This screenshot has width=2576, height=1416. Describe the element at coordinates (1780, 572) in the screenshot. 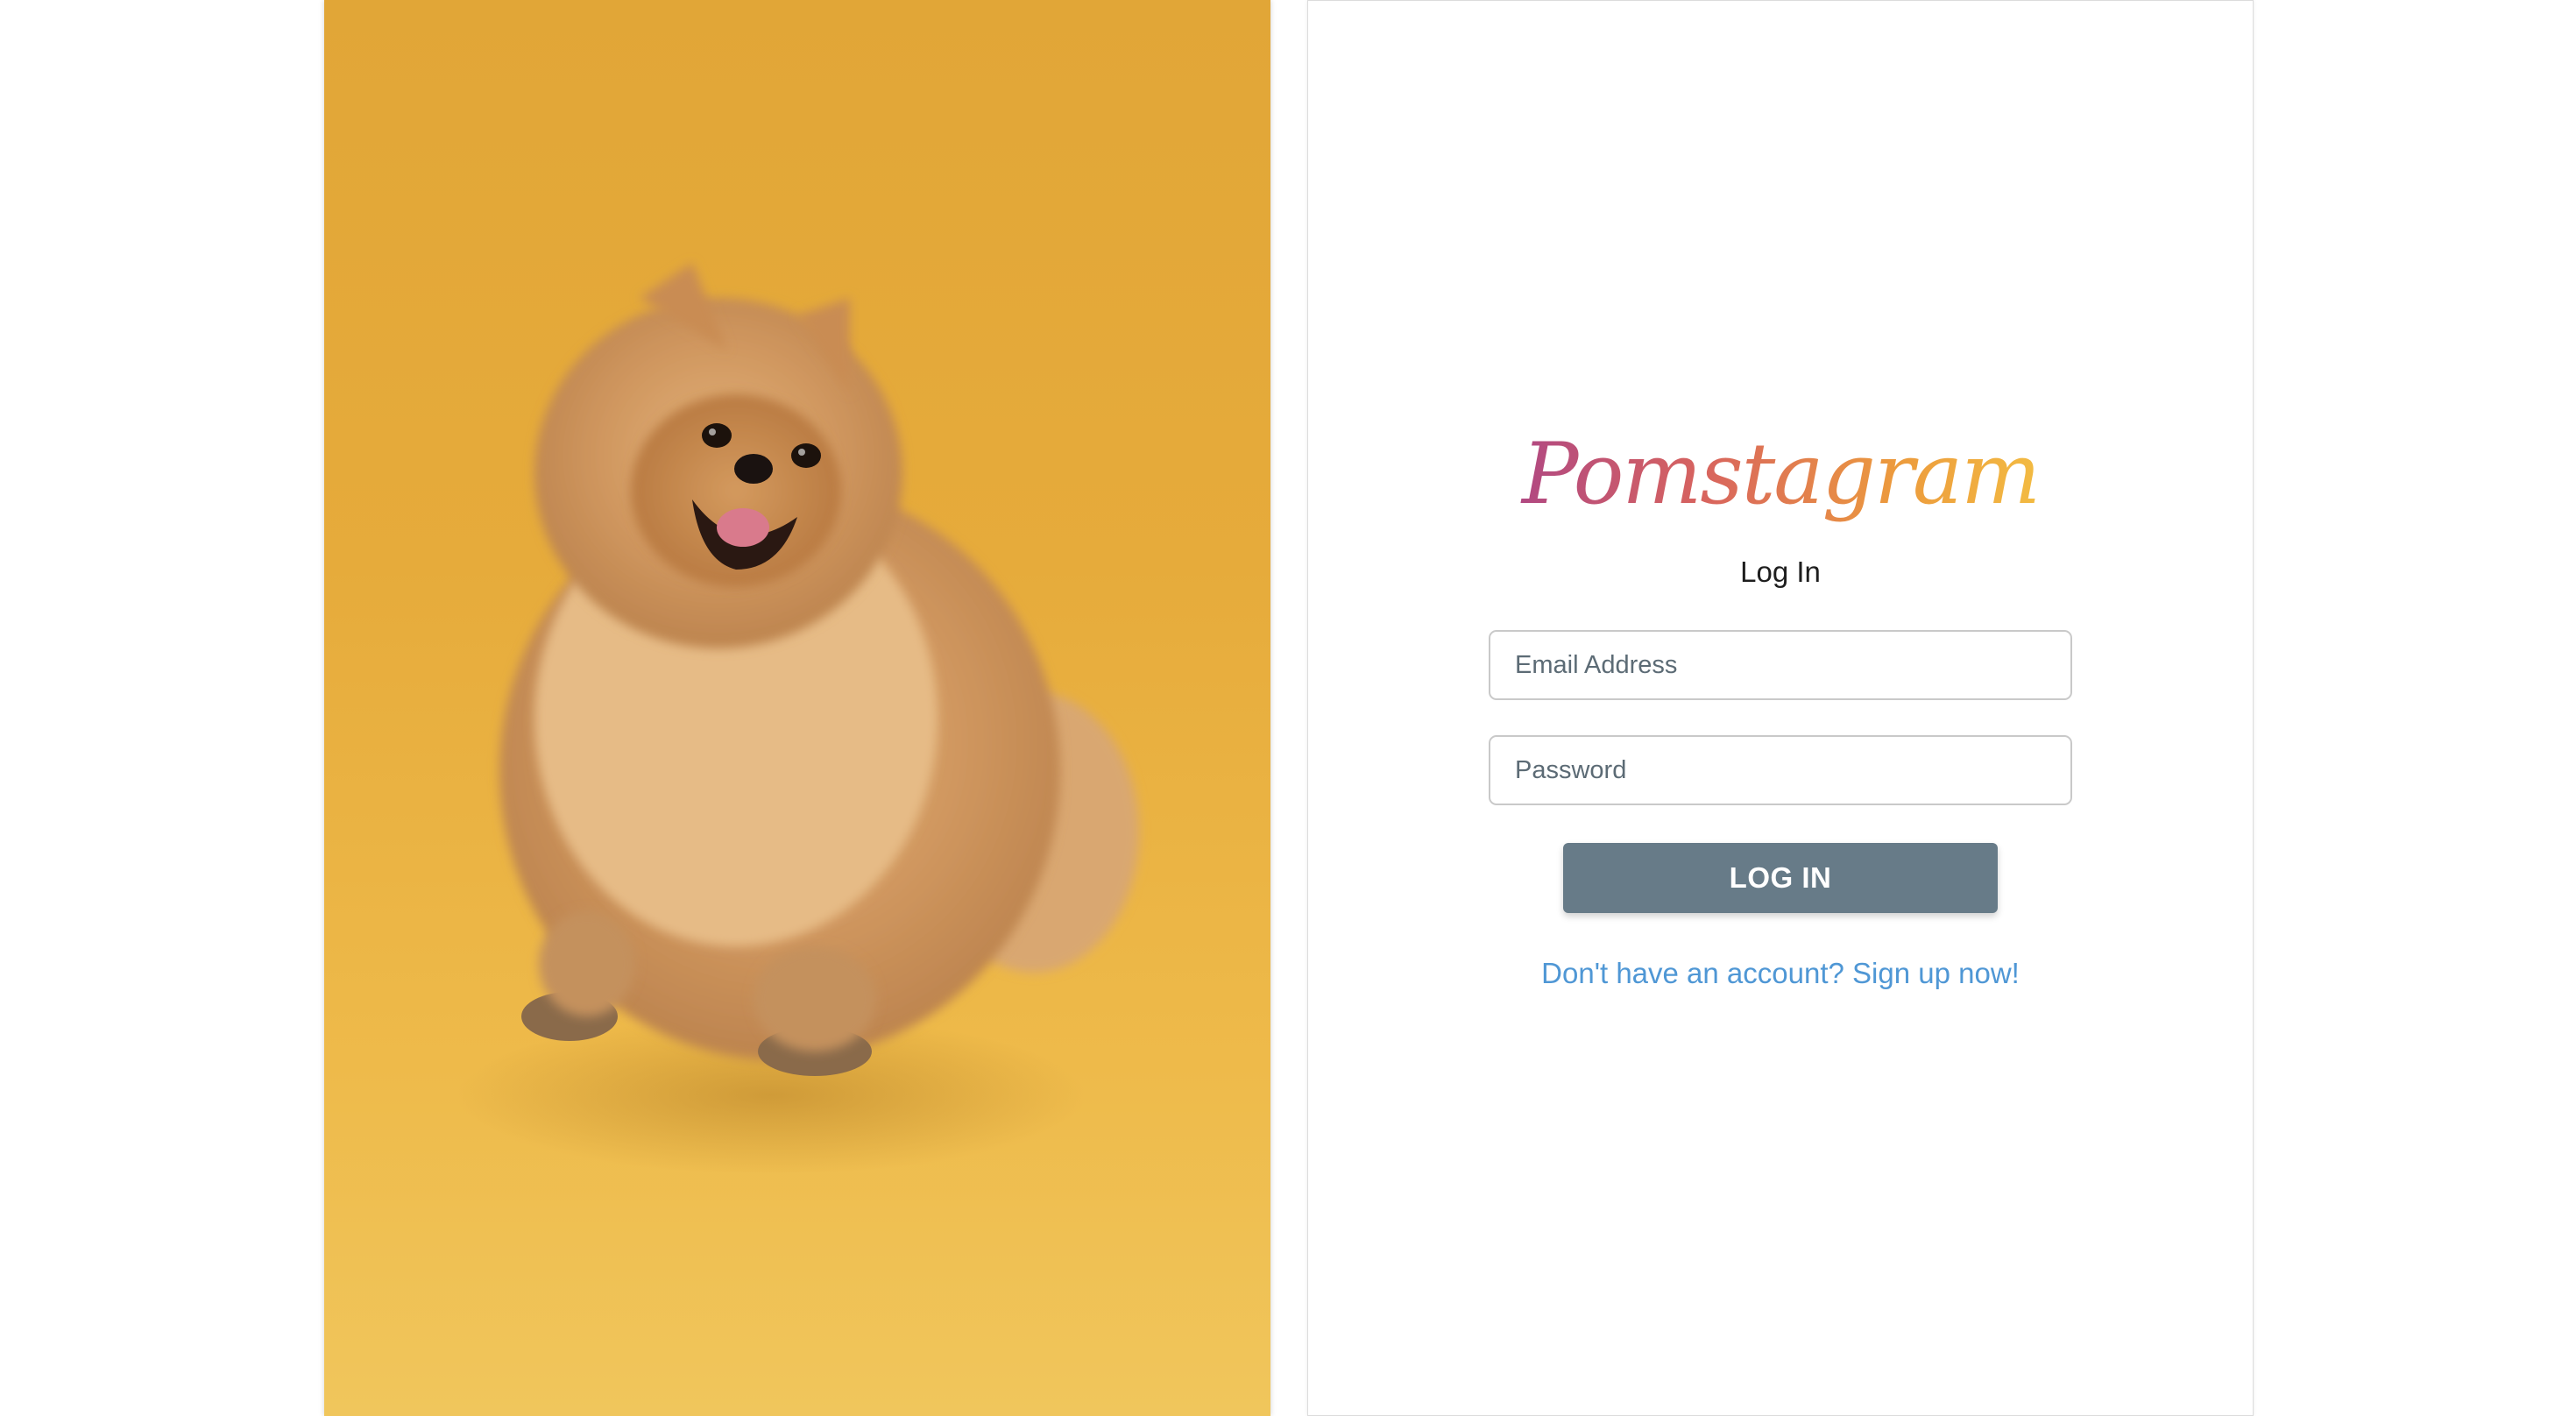

I see `login-heading: Log In` at that location.